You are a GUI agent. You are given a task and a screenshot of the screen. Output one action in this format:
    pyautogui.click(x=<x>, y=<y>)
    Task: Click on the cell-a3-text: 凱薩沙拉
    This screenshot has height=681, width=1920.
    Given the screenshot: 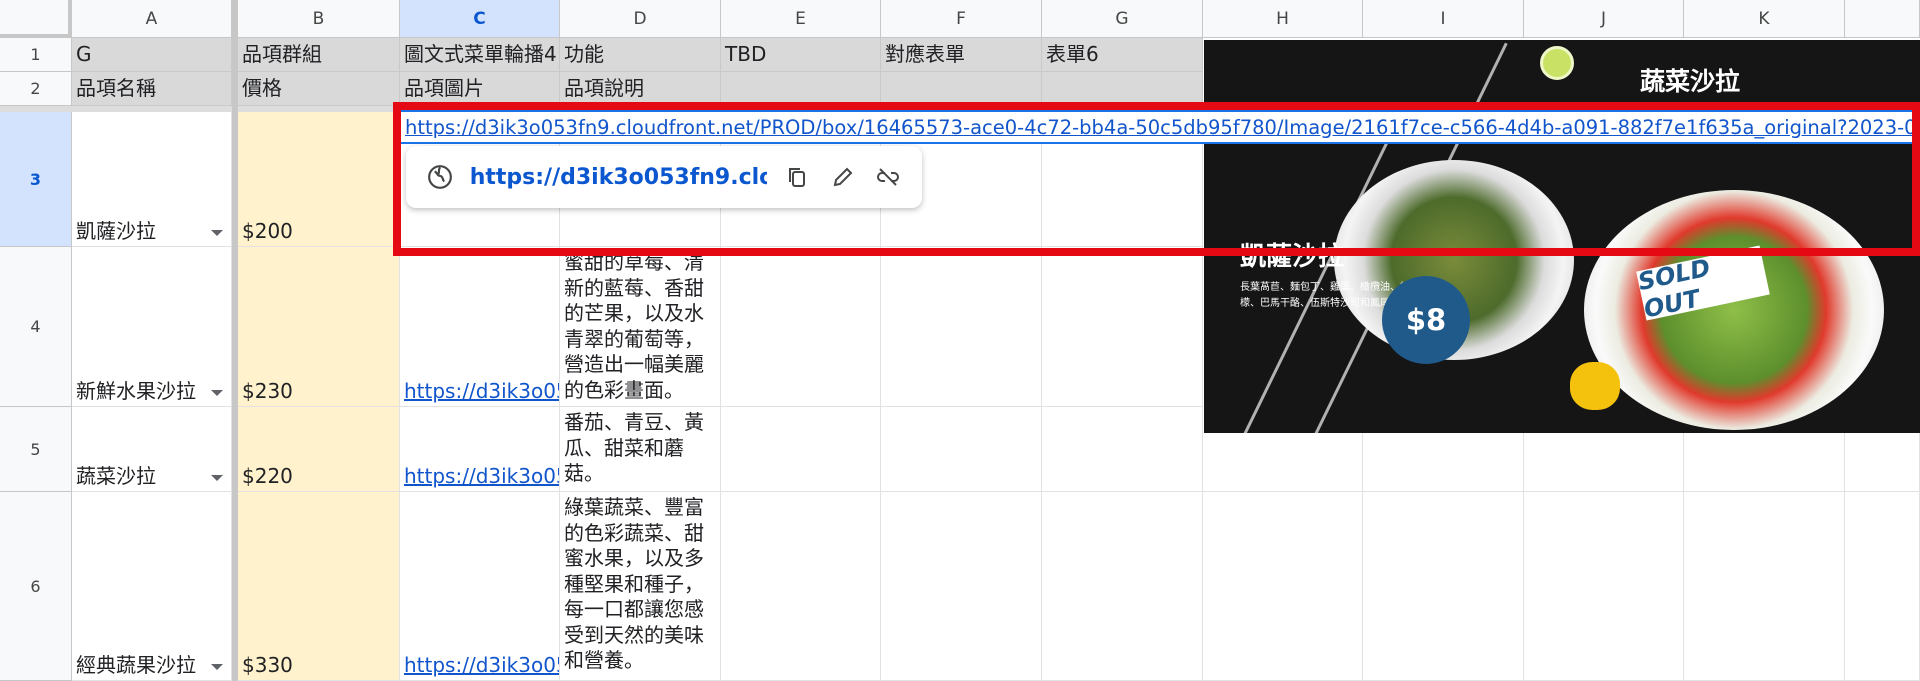 What is the action you would take?
    pyautogui.click(x=116, y=231)
    